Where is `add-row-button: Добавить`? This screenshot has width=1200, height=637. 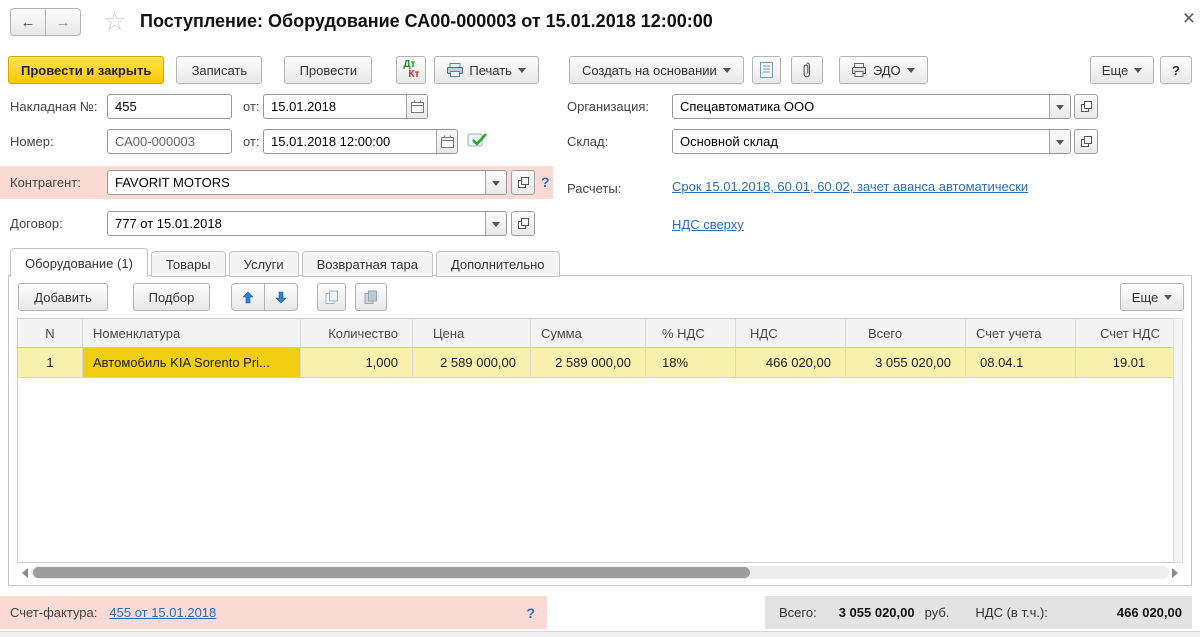 add-row-button: Добавить is located at coordinates (63, 297).